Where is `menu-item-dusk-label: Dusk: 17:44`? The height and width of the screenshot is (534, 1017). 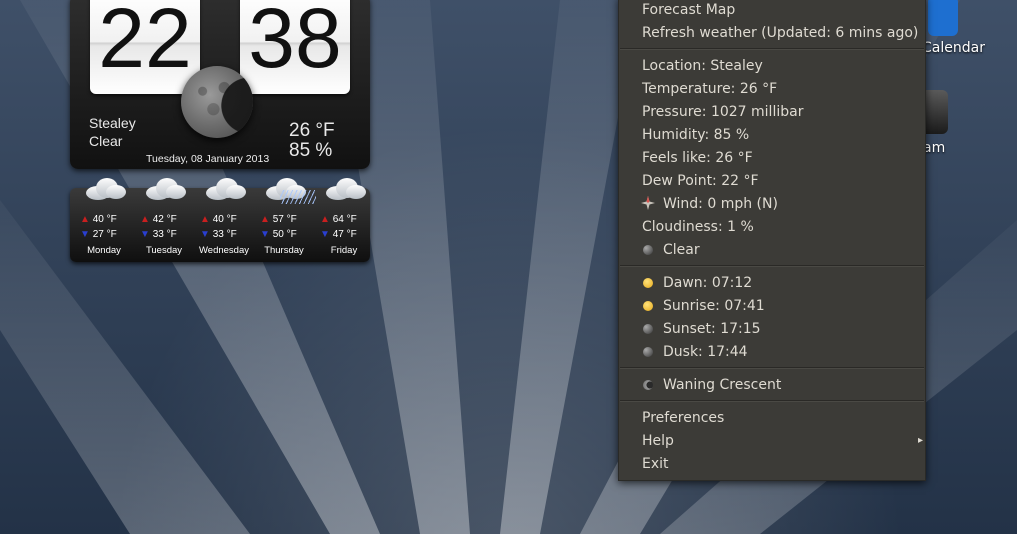
menu-item-dusk-label: Dusk: 17:44 is located at coordinates (705, 352).